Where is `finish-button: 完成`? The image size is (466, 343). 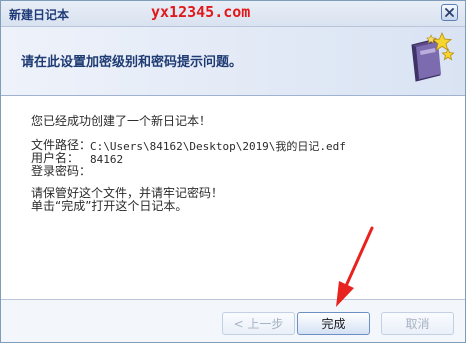 finish-button: 完成 is located at coordinates (333, 323).